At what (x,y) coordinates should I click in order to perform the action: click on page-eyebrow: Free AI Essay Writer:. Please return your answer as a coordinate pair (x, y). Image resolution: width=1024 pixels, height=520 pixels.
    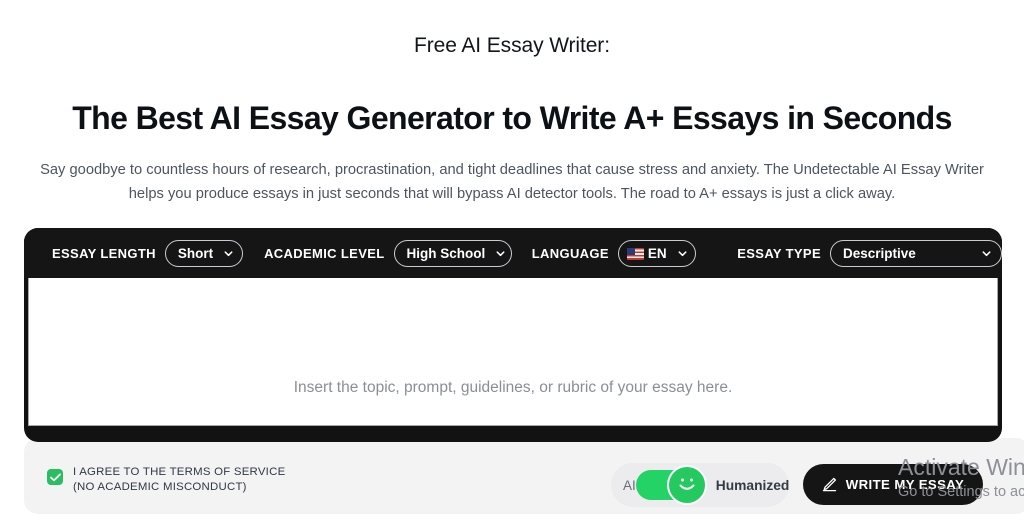
    Looking at the image, I should click on (512, 45).